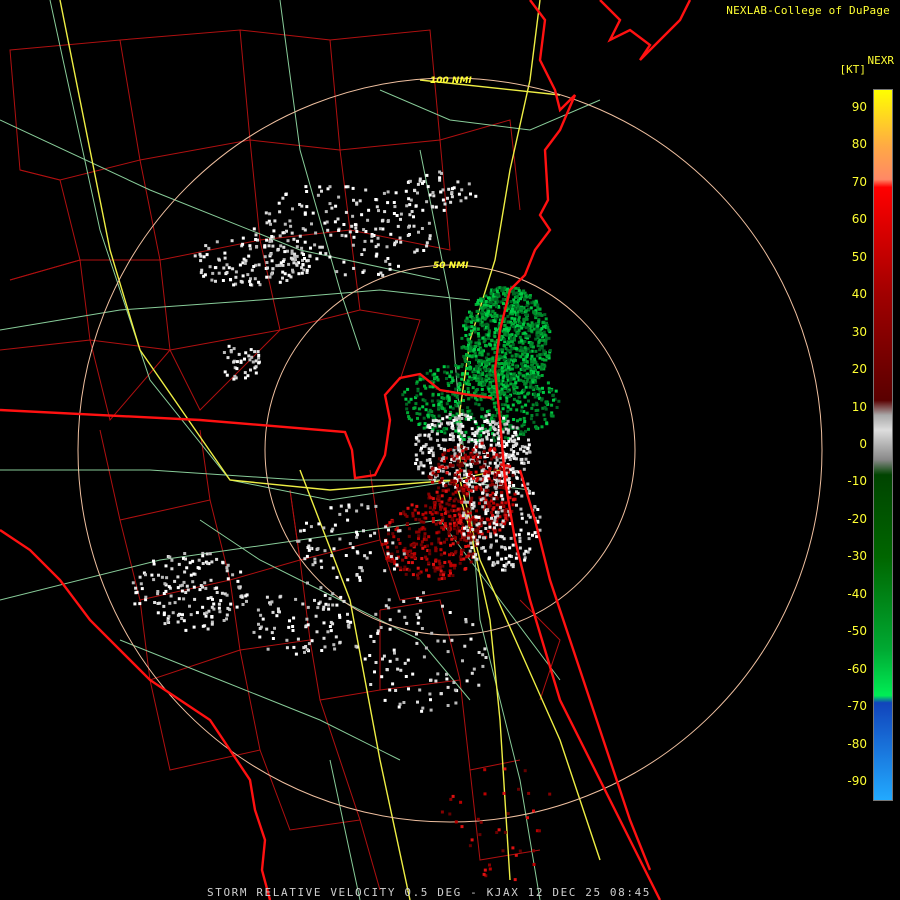 This screenshot has height=900, width=900. Describe the element at coordinates (857, 743) in the screenshot. I see `colorbar-tick: -80` at that location.